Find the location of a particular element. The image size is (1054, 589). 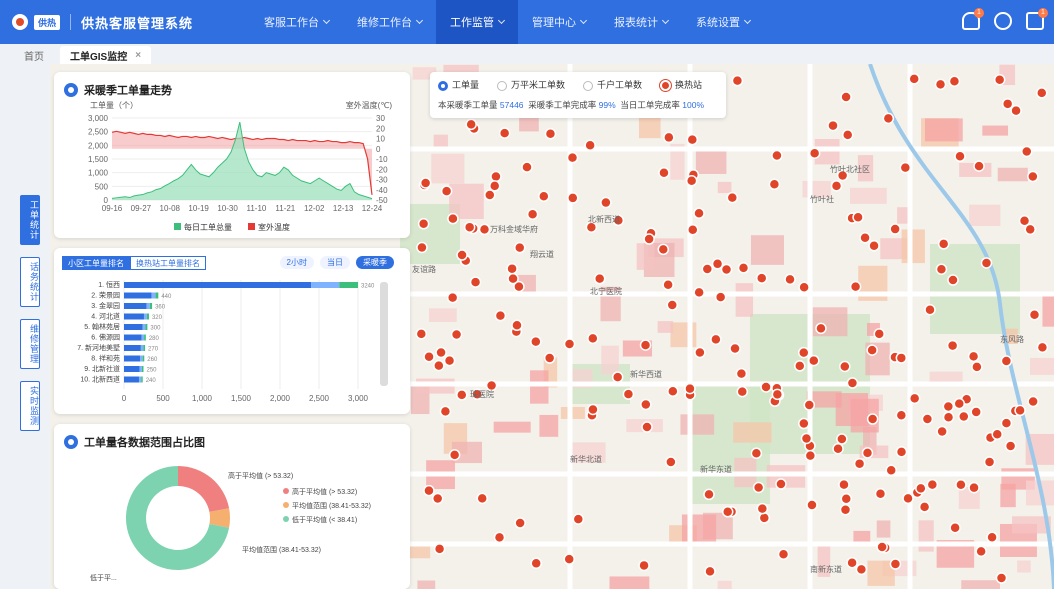

bar-value-label: 300 is located at coordinates (155, 329).